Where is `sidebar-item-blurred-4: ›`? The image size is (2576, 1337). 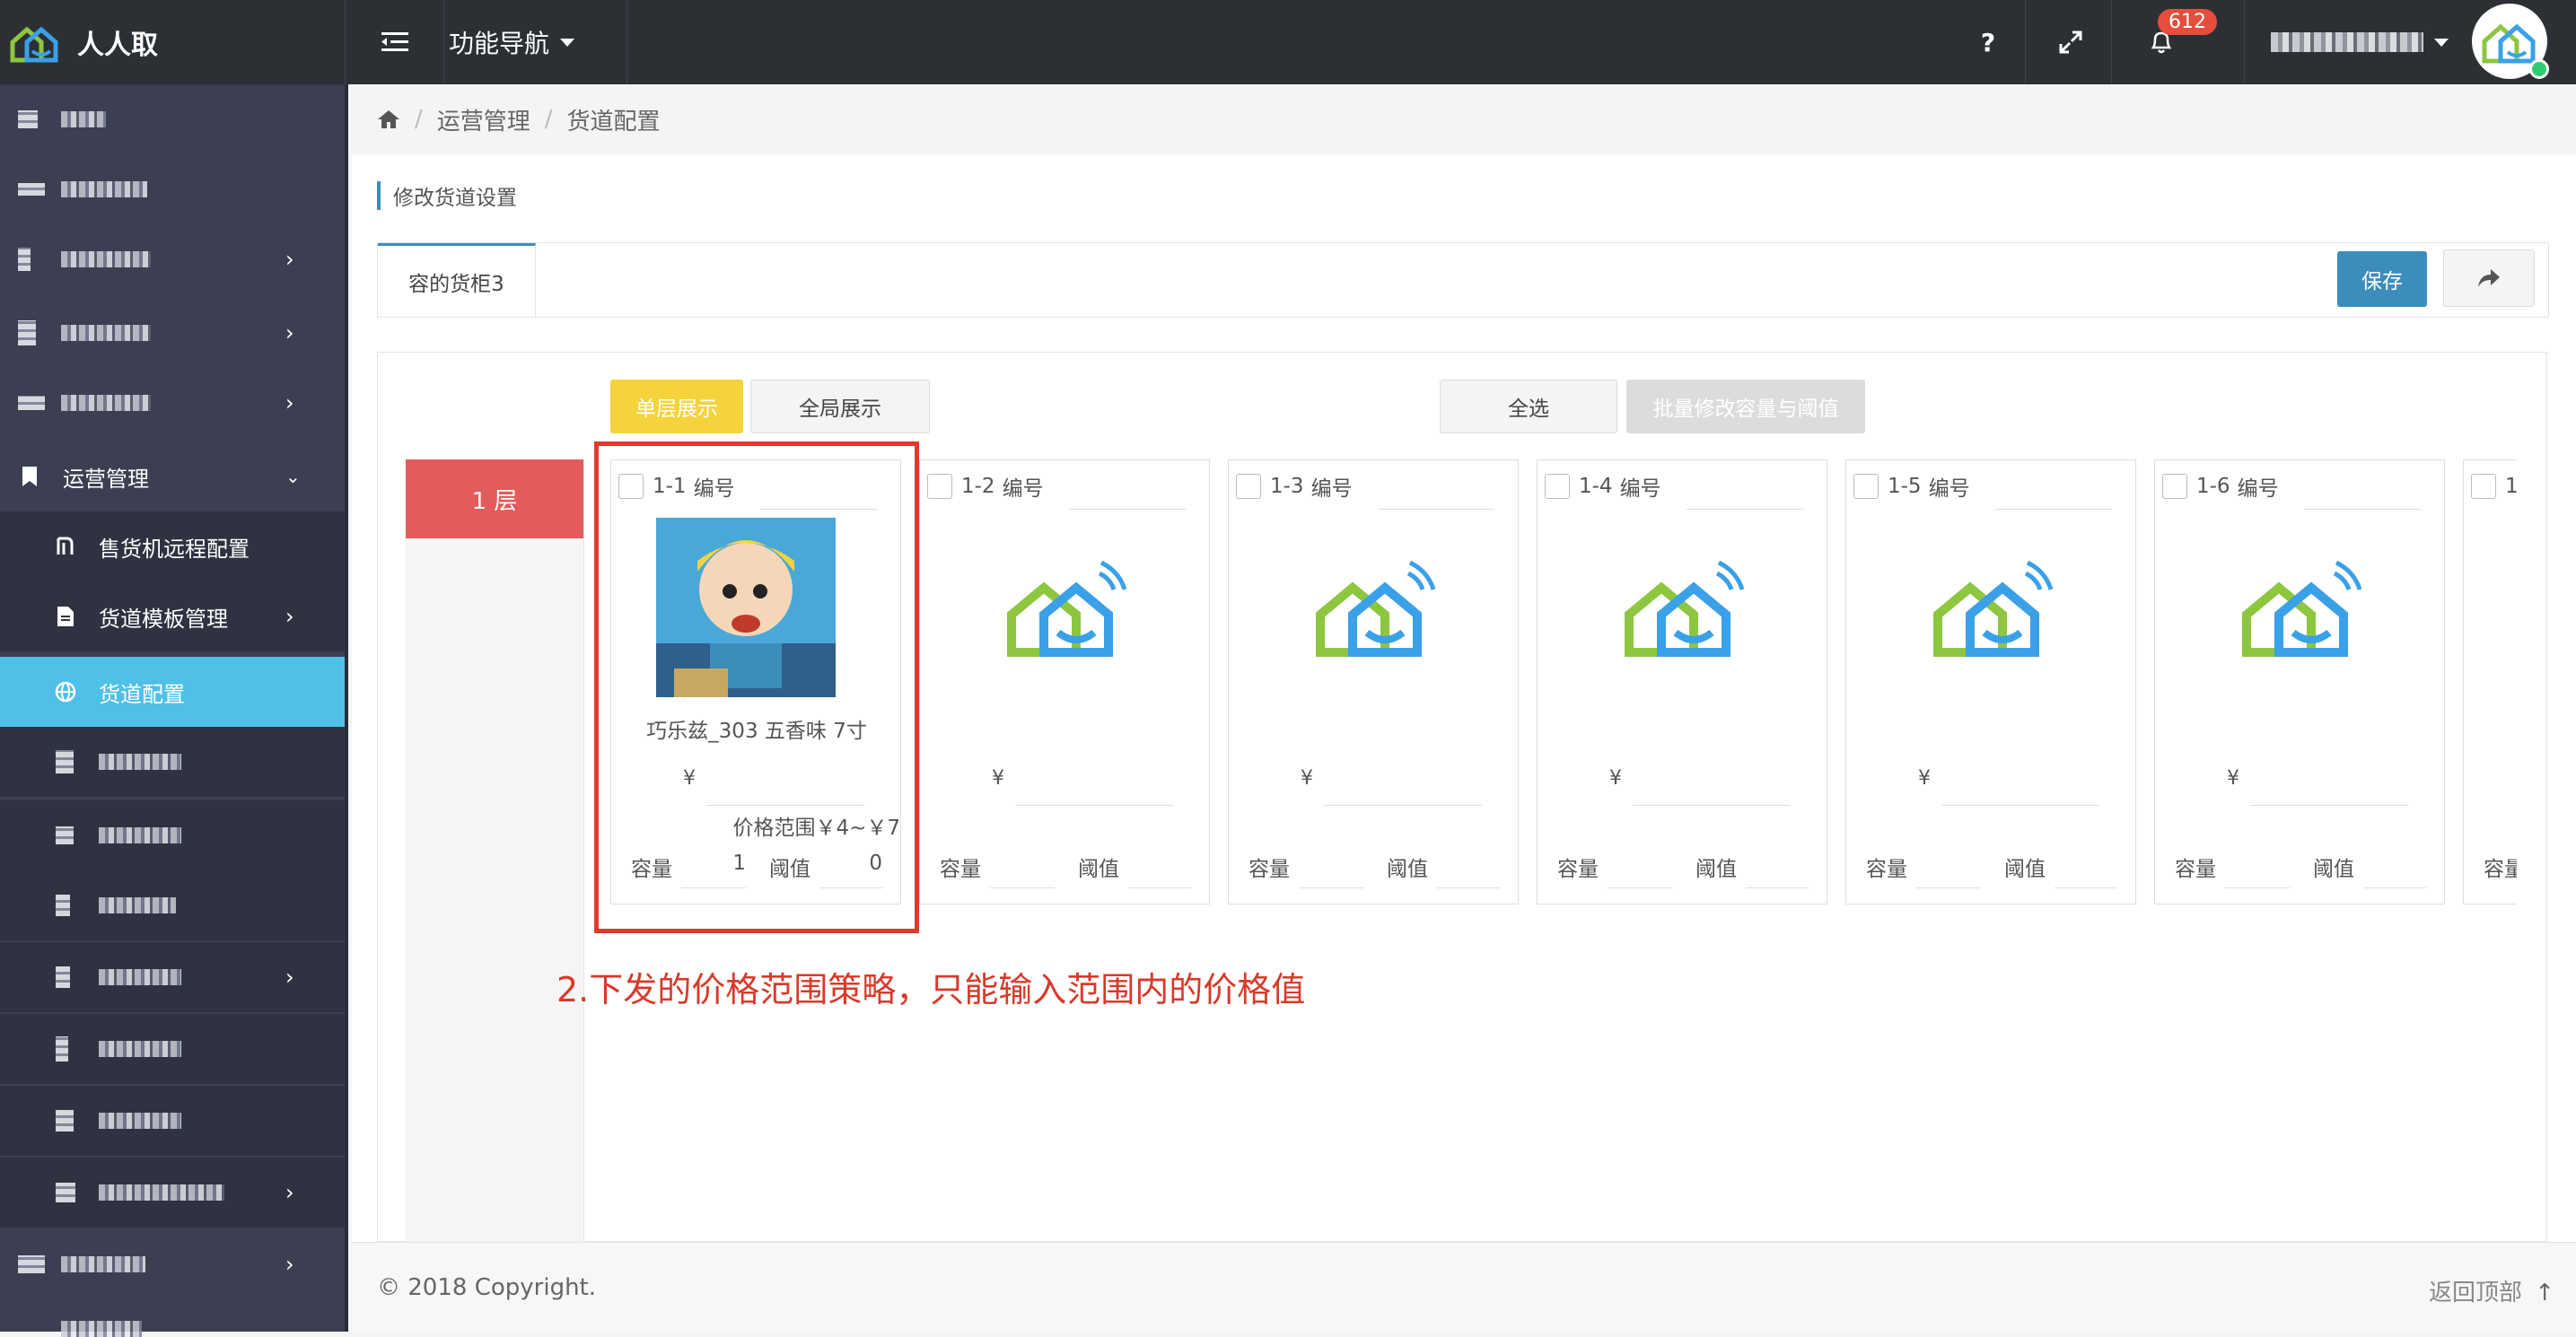
sidebar-item-blurred-4: › is located at coordinates (172, 333).